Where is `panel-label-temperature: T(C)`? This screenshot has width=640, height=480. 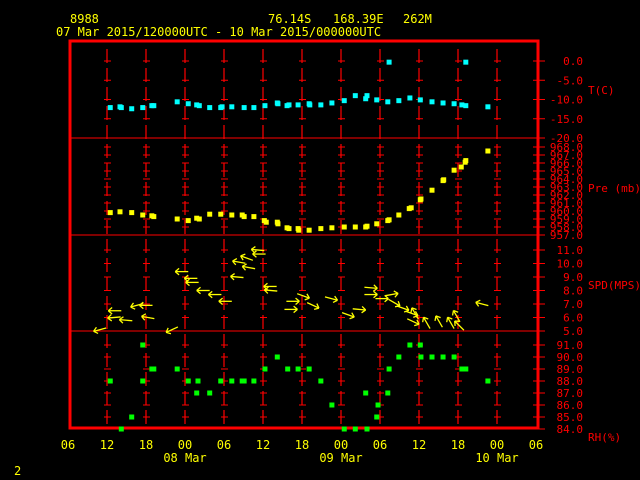
panel-label-temperature: T(C) is located at coordinates (601, 90).